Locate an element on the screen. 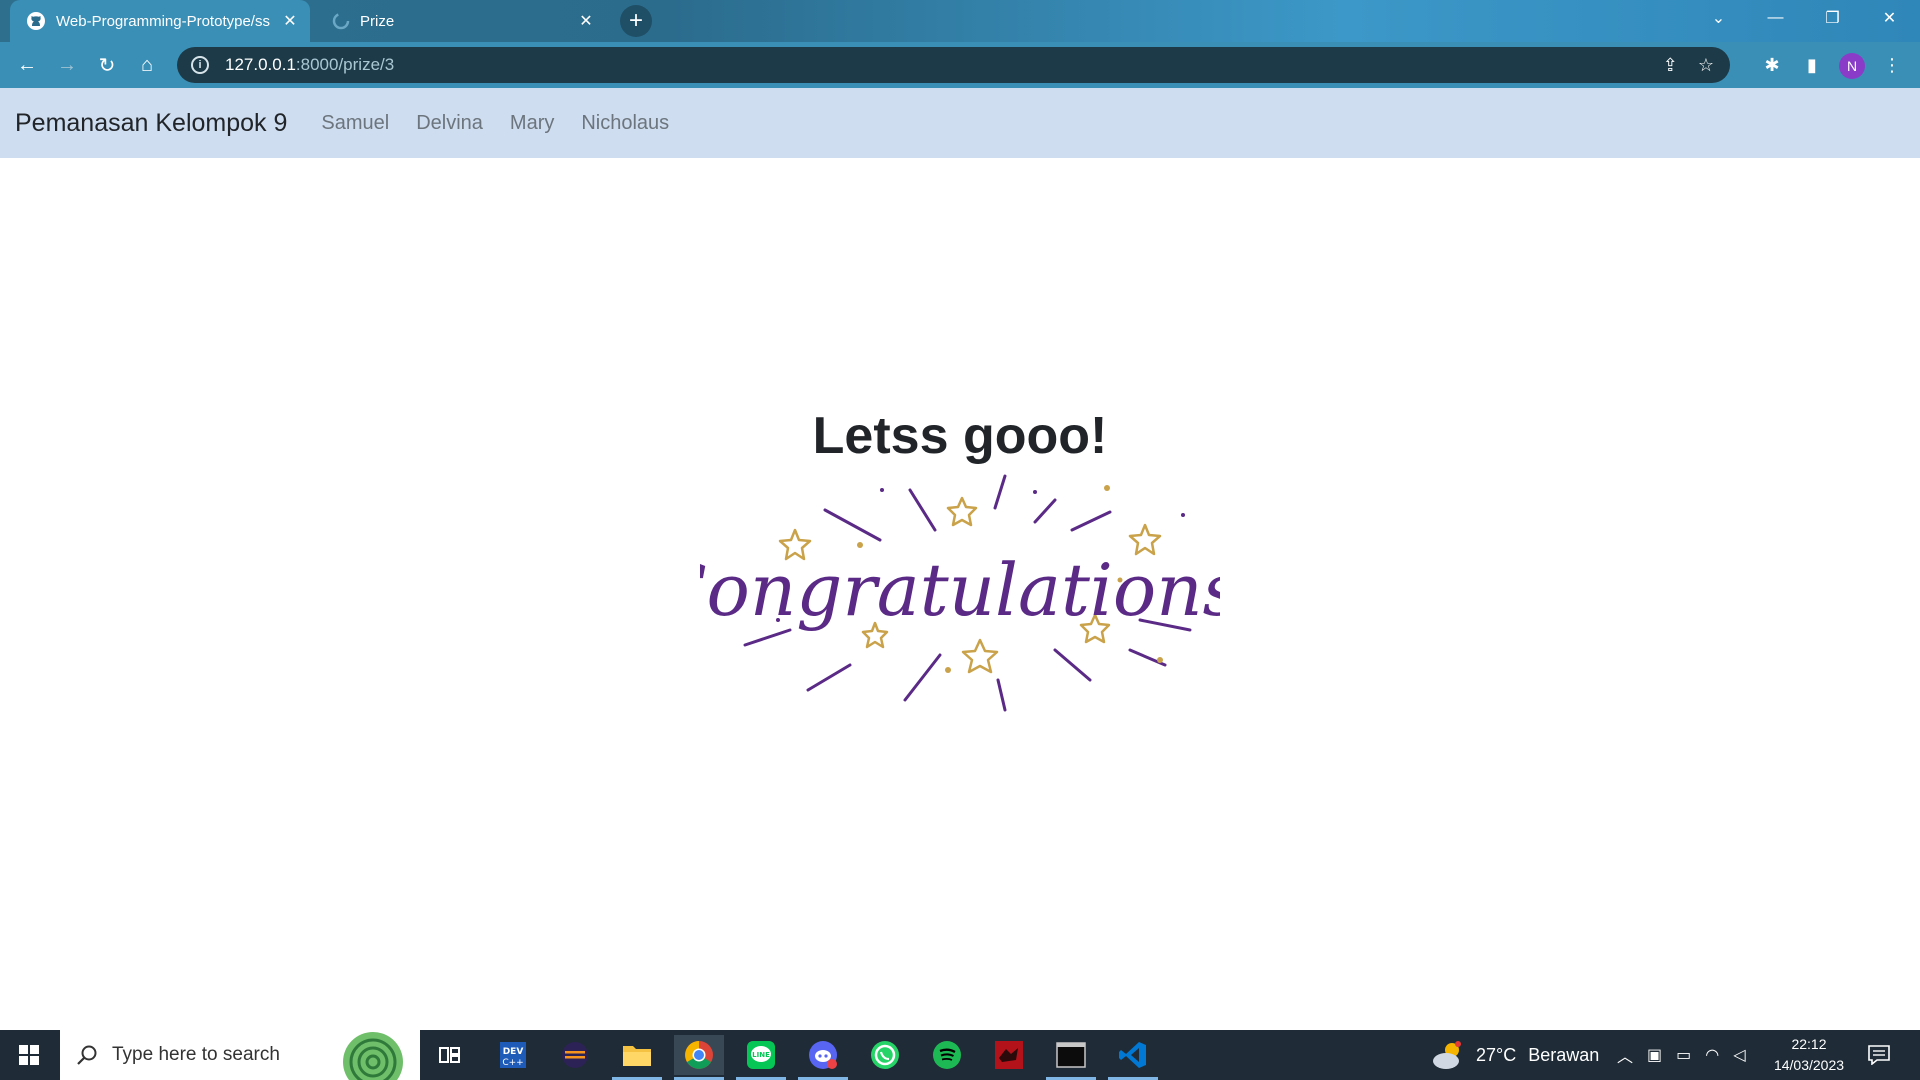 This screenshot has width=1920, height=1080. search-highlight-icon is located at coordinates (373, 1056).